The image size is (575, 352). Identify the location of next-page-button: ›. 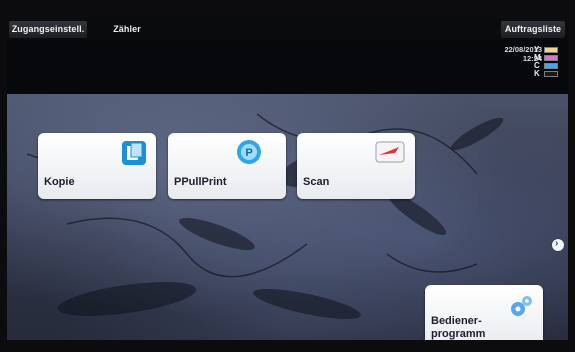
(558, 244).